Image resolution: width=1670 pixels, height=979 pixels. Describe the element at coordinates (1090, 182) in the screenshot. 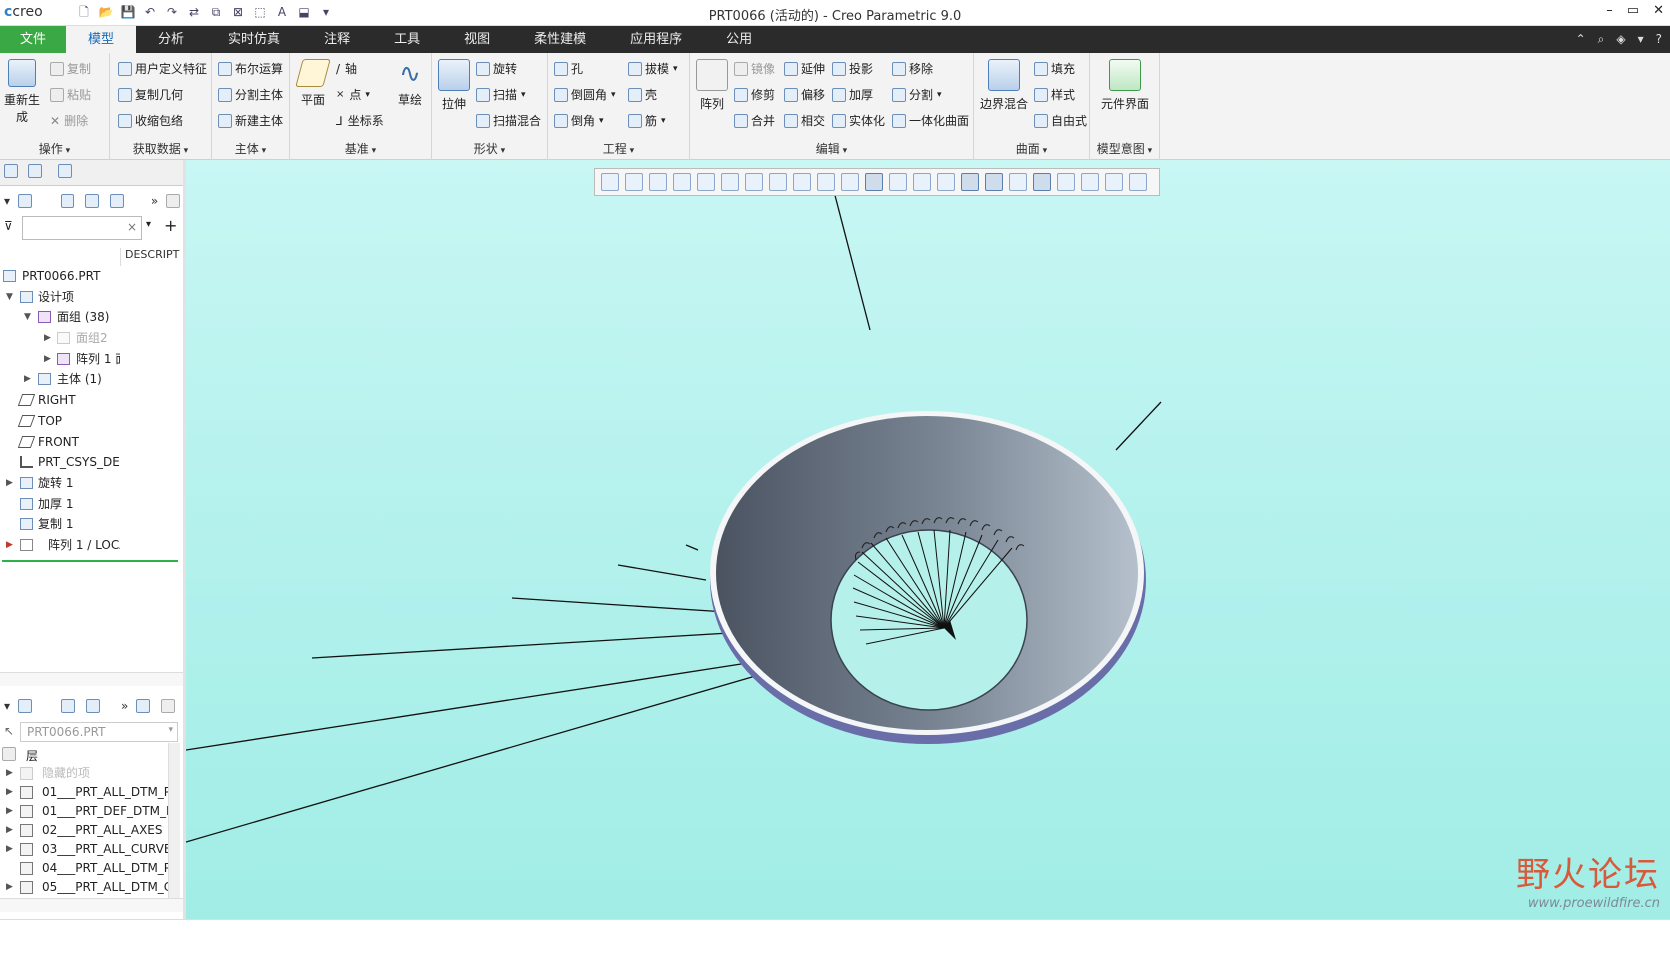

I see `warning-icon` at that location.